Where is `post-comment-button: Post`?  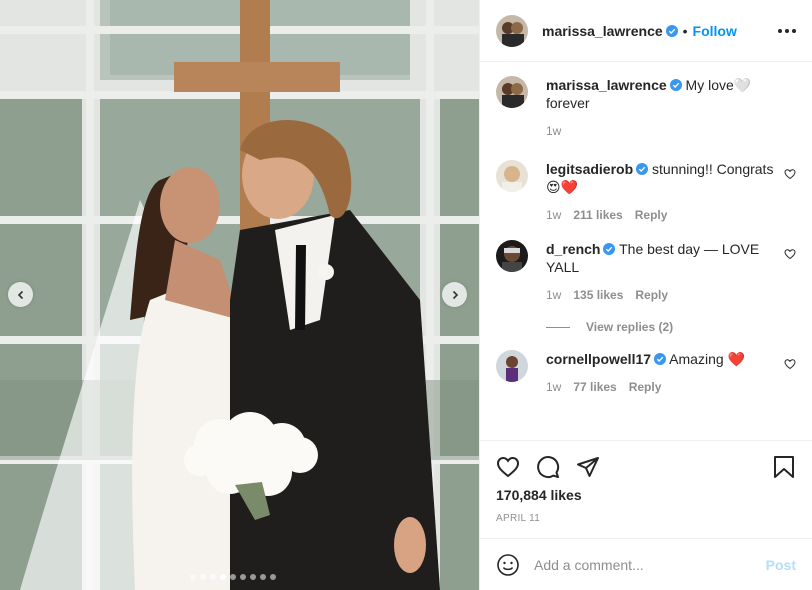 post-comment-button: Post is located at coordinates (781, 565).